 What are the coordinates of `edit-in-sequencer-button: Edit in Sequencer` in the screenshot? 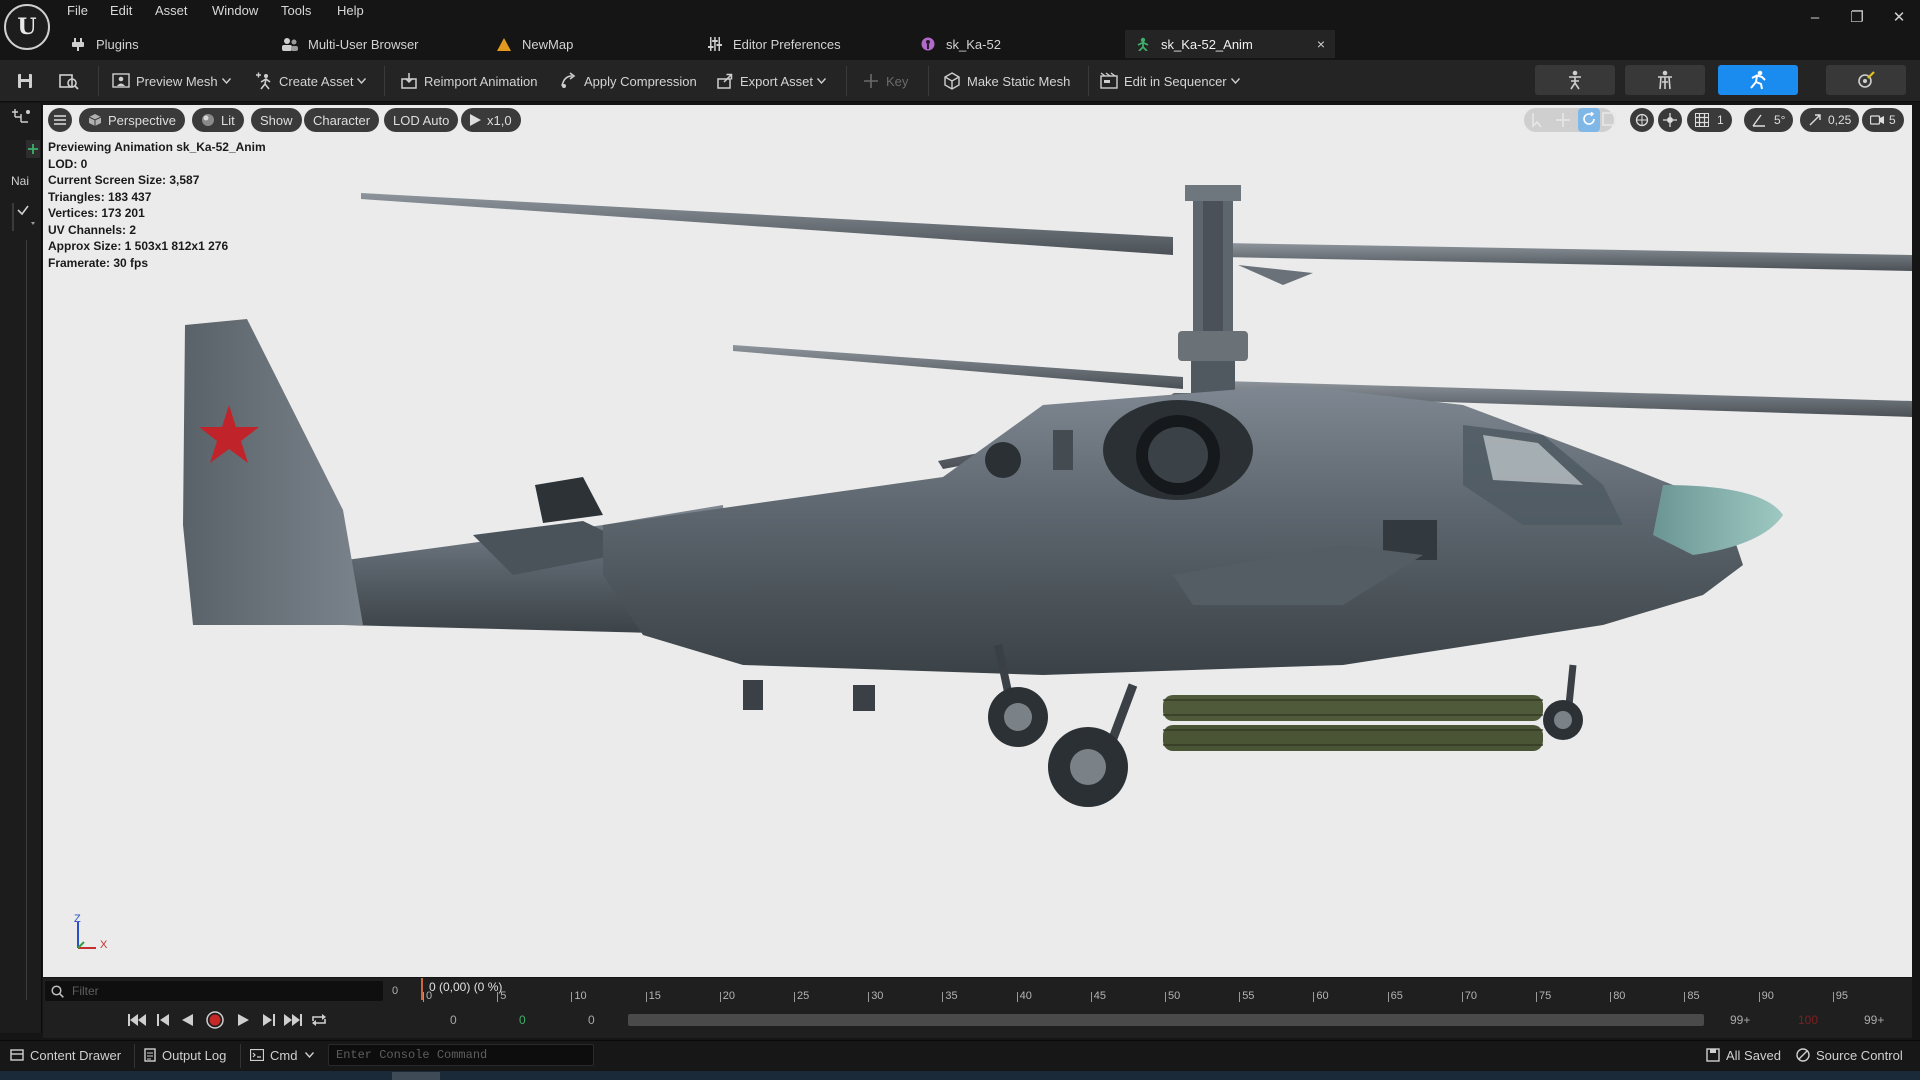 It's located at (1170, 81).